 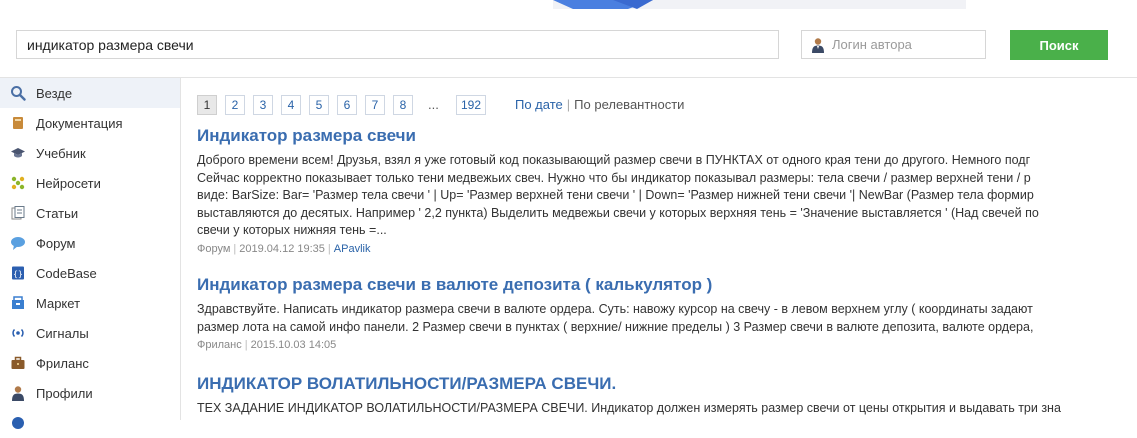 I want to click on sort-controls: По дате | По релевантности, so click(x=599, y=104).